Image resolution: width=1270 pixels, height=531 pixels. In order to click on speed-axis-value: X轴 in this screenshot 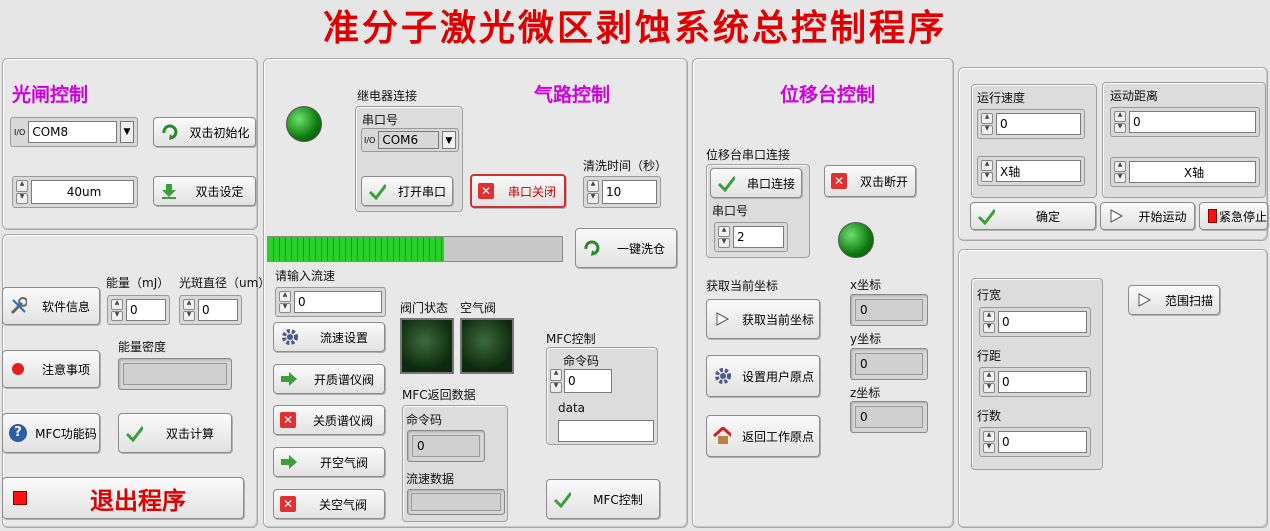, I will do `click(1038, 171)`.